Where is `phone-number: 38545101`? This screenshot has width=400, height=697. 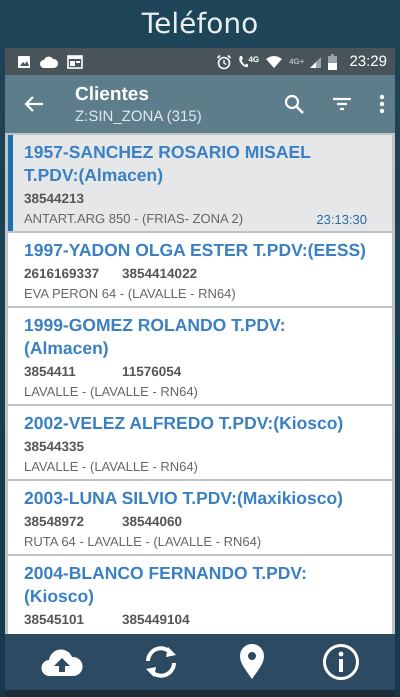
phone-number: 38545101 is located at coordinates (55, 620).